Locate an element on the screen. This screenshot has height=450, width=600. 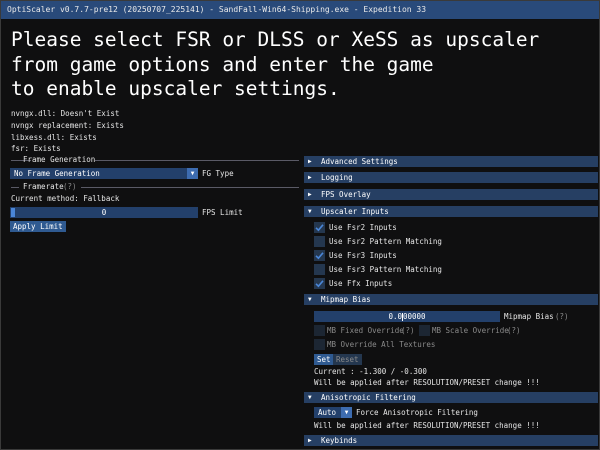
framerate-help: (?) is located at coordinates (70, 187).